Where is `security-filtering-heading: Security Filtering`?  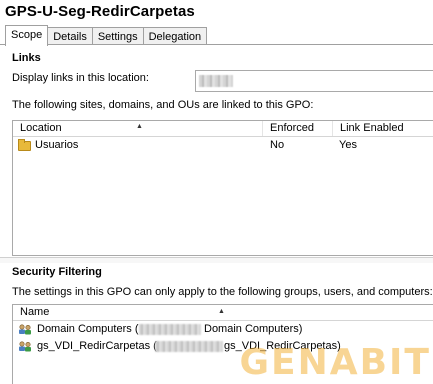 security-filtering-heading: Security Filtering is located at coordinates (57, 272).